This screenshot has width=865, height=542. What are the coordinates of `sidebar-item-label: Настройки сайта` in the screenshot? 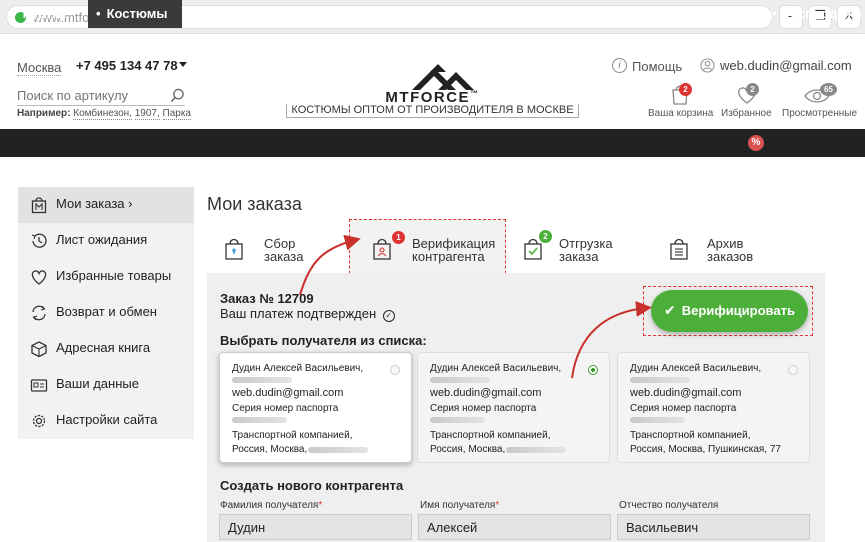 It's located at (107, 419).